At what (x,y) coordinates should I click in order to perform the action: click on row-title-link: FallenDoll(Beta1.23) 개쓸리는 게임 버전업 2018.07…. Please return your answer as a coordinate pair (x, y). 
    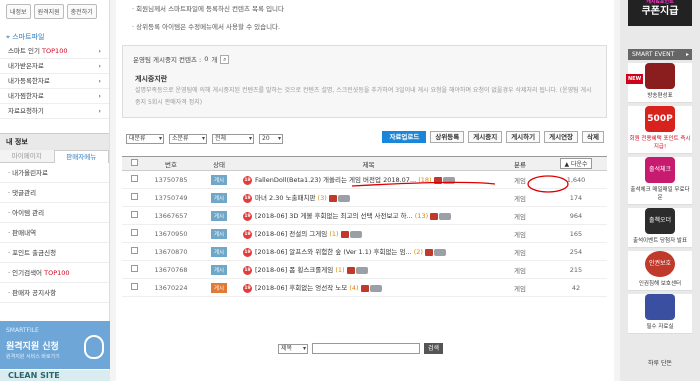
    Looking at the image, I should click on (335, 180).